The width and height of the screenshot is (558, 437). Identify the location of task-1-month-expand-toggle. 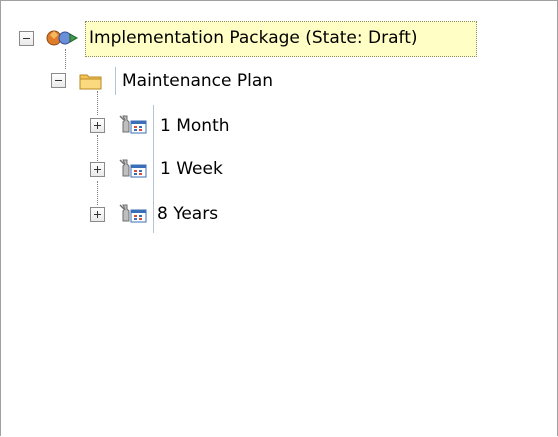
(97, 125).